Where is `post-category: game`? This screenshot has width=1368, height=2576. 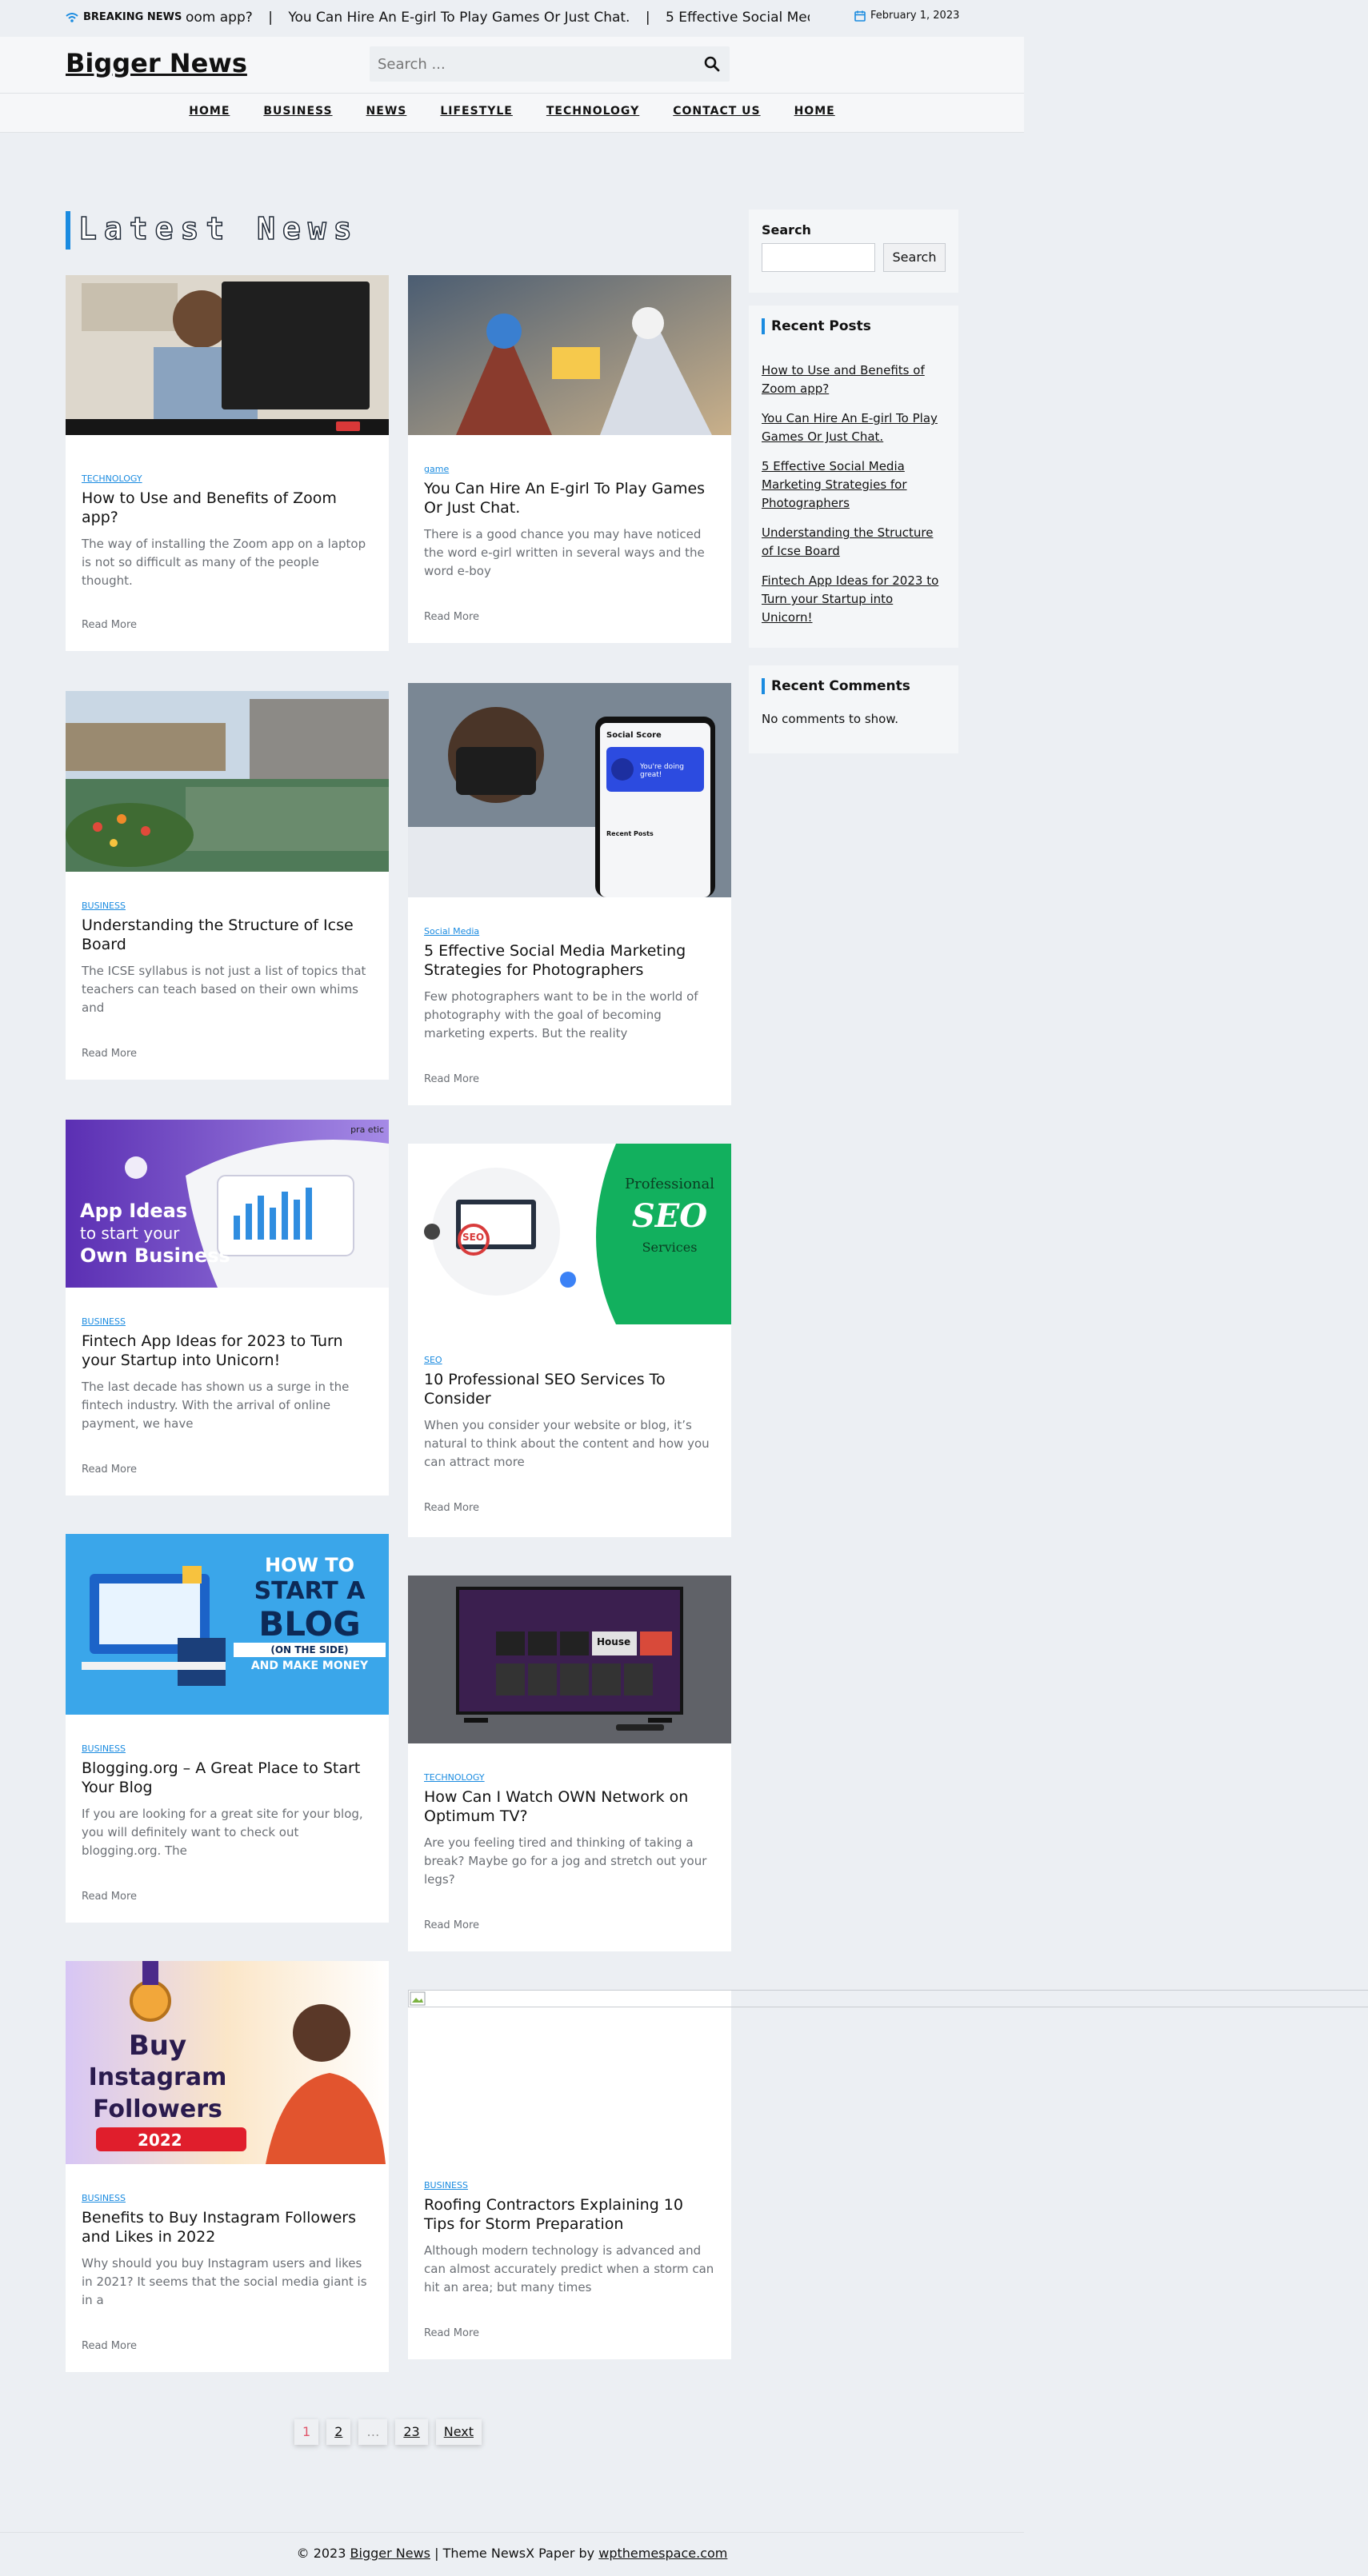 post-category: game is located at coordinates (569, 469).